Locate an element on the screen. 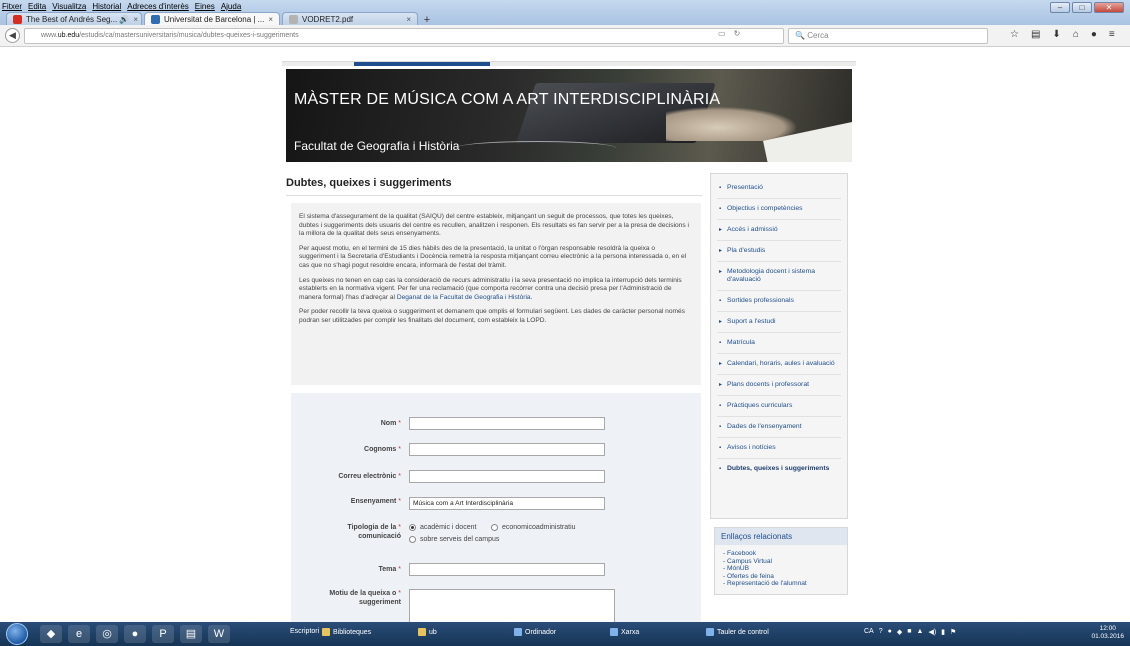 The width and height of the screenshot is (1130, 646). tab-youtube: The Best of Andrés Seg... 🔊 × is located at coordinates (74, 19).